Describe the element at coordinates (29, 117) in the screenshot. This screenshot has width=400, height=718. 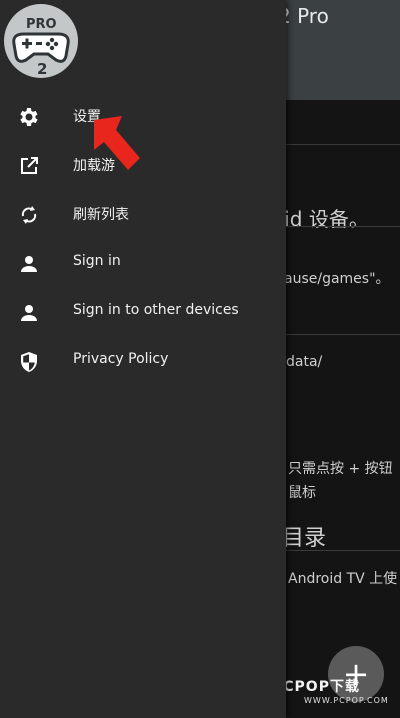
I see `gear-icon` at that location.